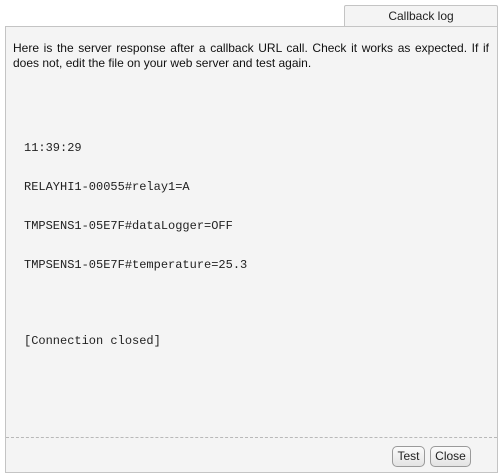  Describe the element at coordinates (135, 303) in the screenshot. I see `log-spacer` at that location.